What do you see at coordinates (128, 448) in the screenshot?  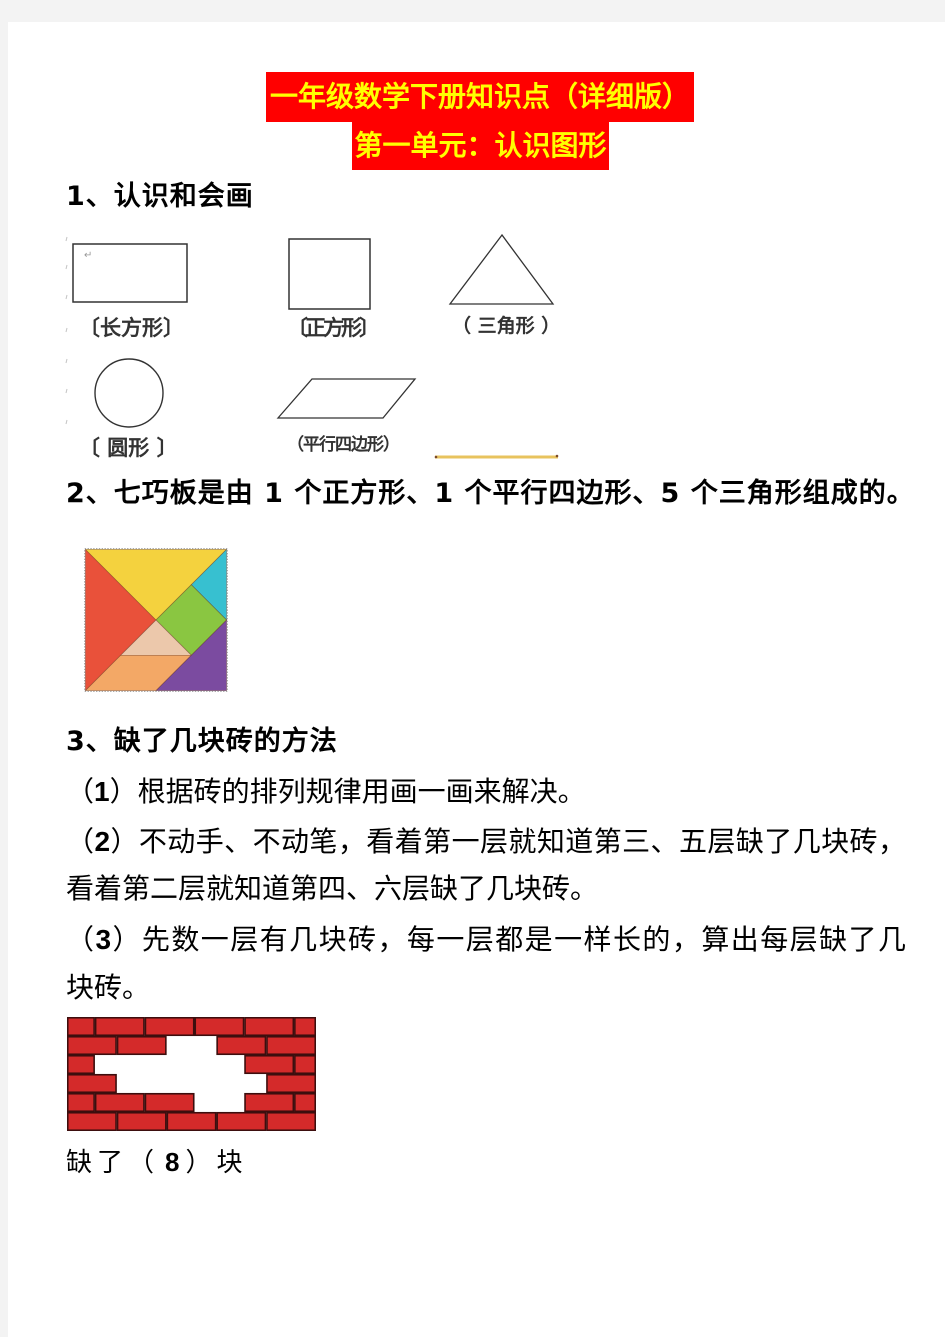 I see `circle-label: 〔 圆形 〕` at bounding box center [128, 448].